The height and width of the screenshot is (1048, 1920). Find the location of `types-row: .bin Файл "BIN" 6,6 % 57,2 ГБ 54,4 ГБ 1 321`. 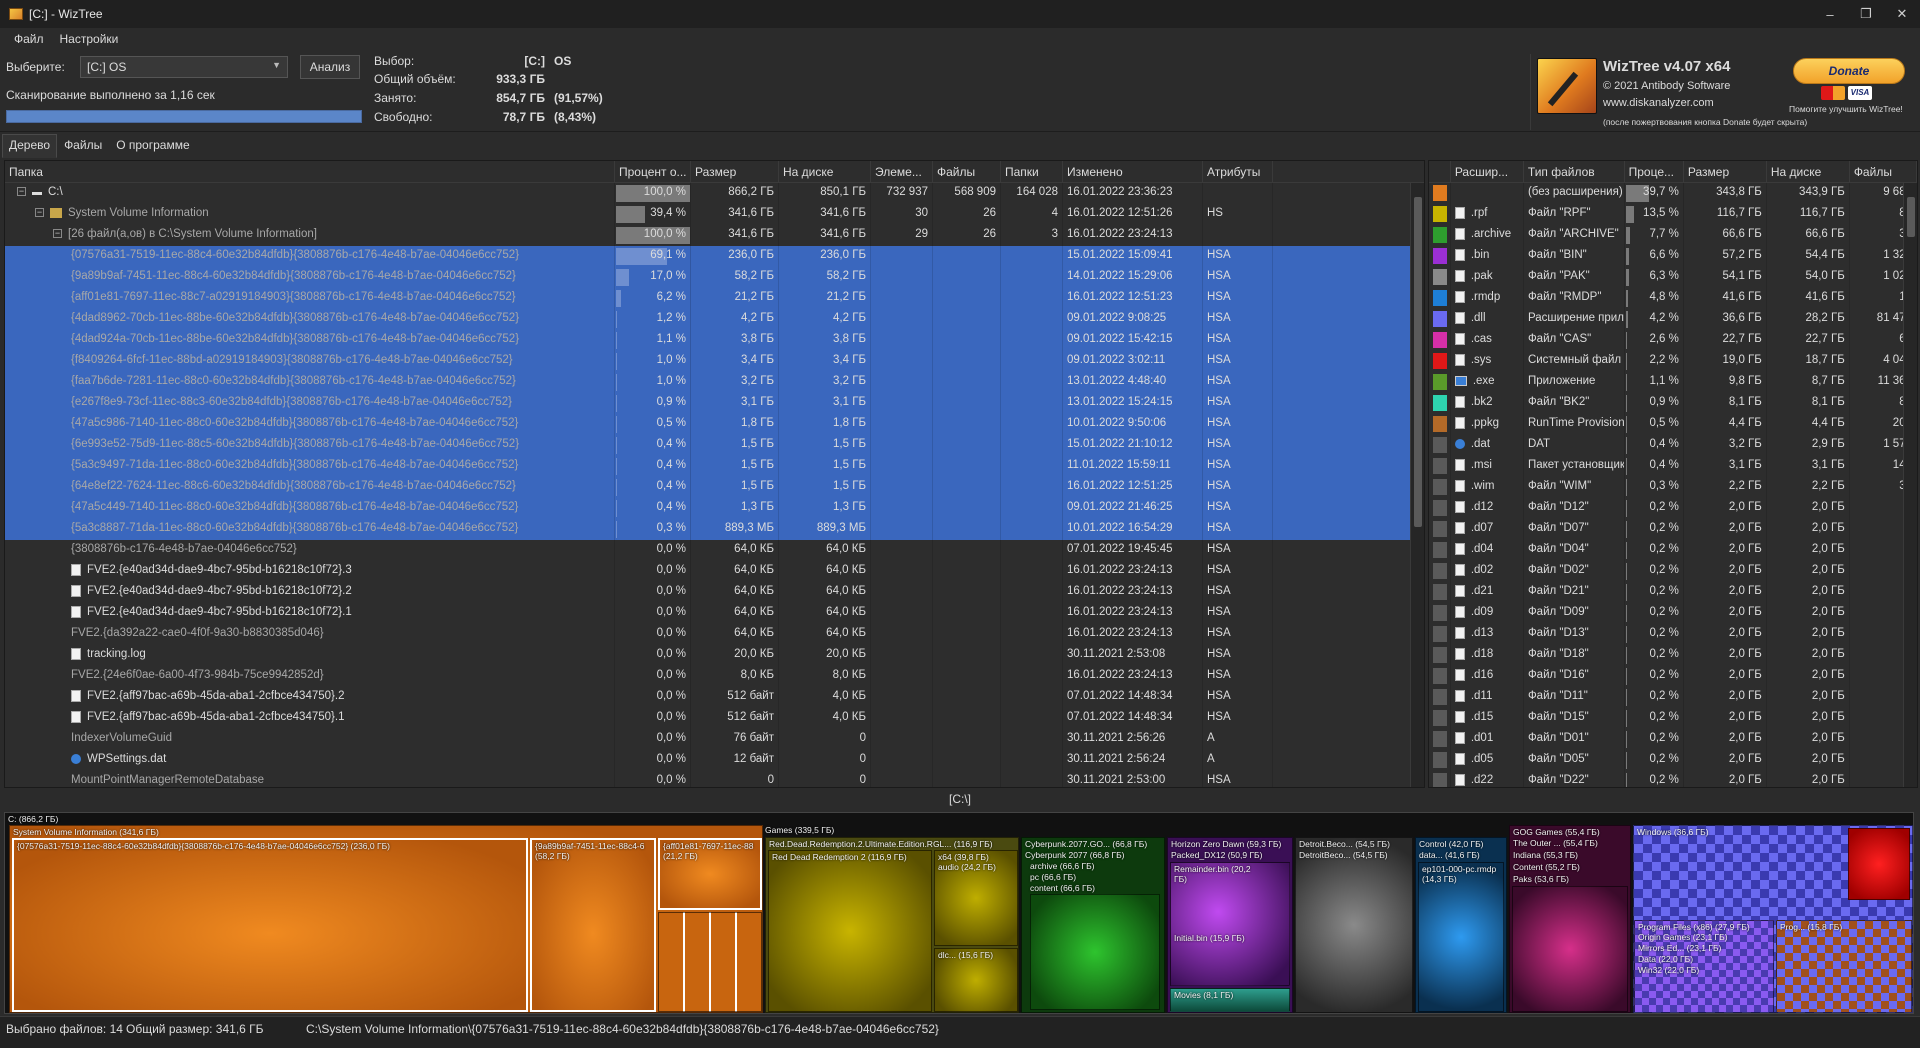

types-row: .bin Файл "BIN" 6,6 % 57,2 ГБ 54,4 ГБ 1 321 is located at coordinates (1673, 256).